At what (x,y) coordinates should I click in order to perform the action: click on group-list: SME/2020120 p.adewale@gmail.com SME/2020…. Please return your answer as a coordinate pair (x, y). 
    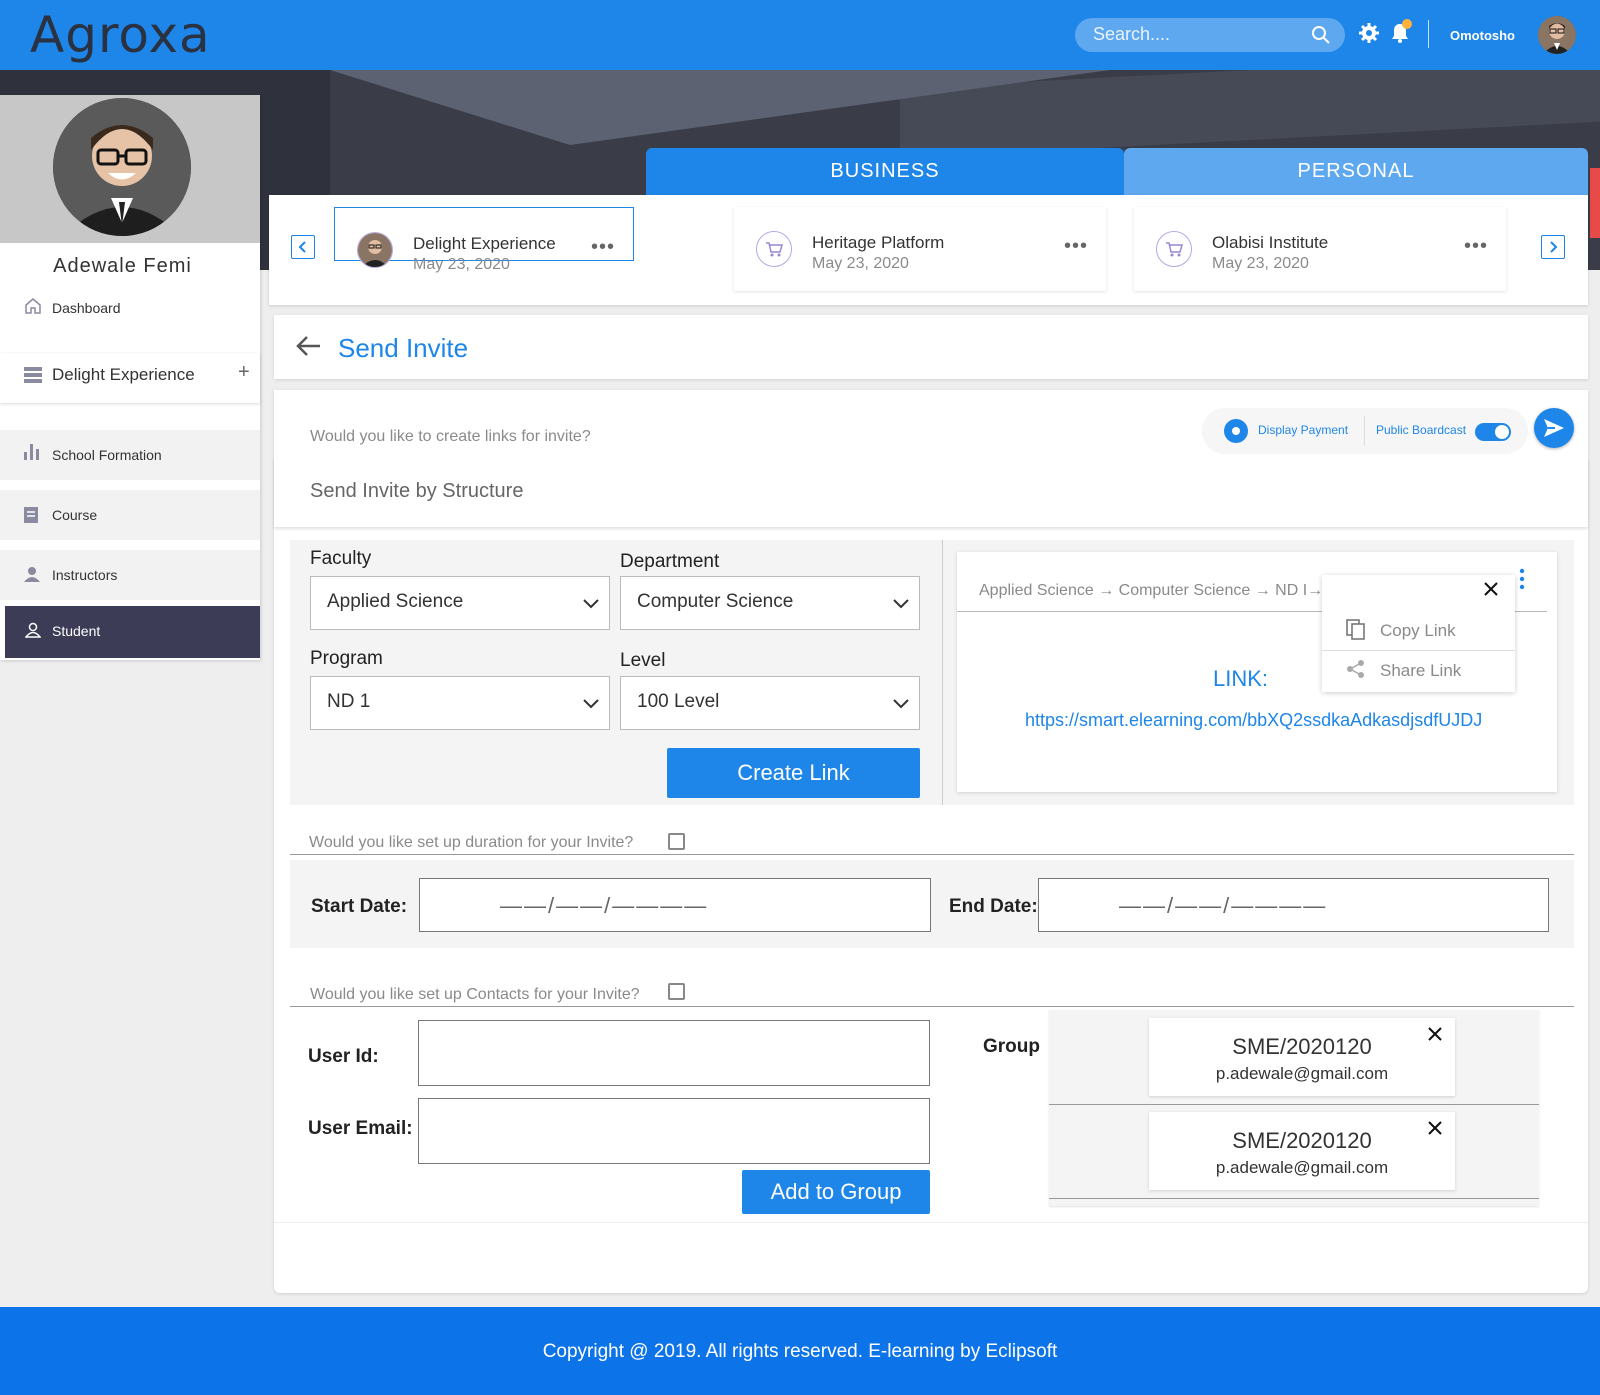
    Looking at the image, I should click on (1294, 1108).